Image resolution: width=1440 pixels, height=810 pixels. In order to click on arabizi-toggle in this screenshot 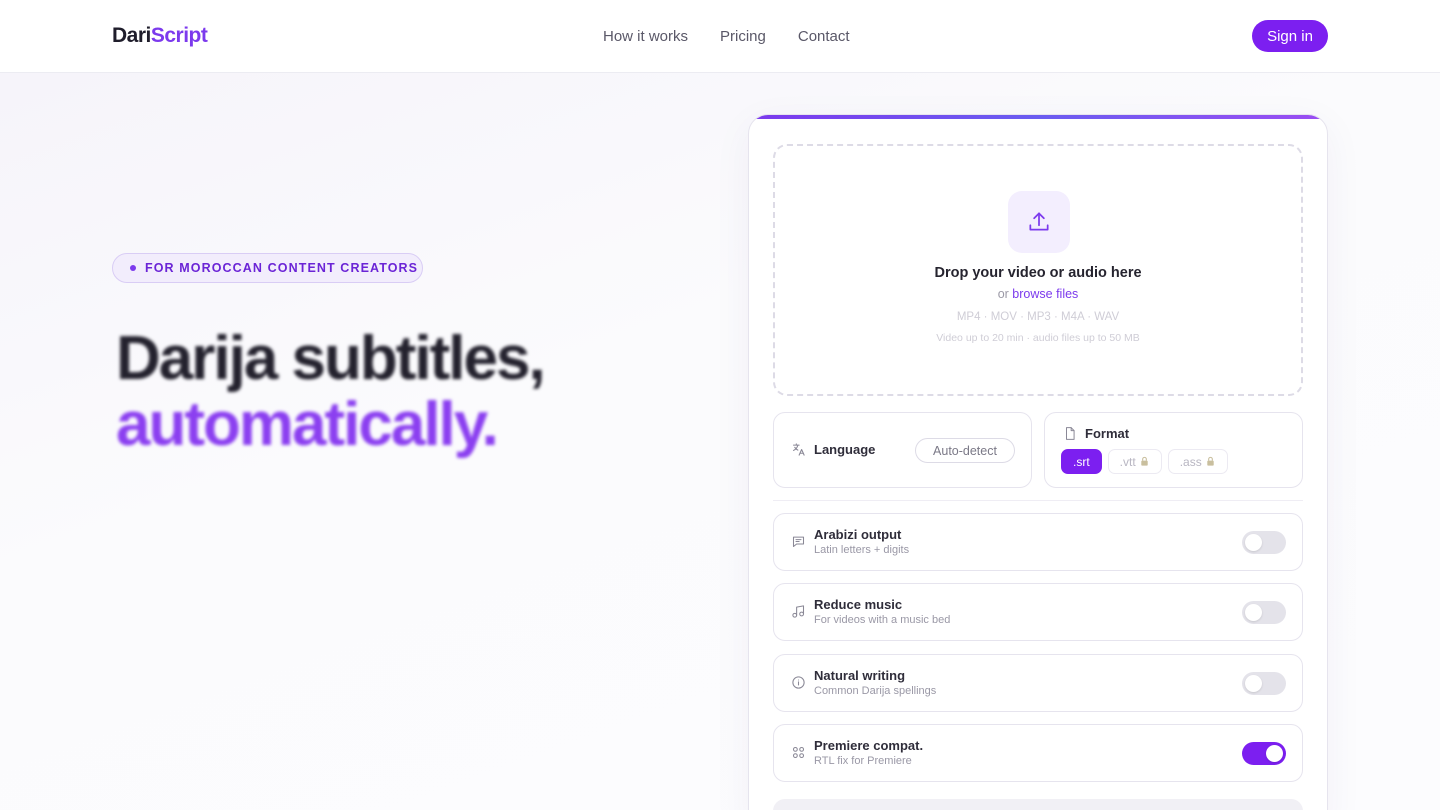, I will do `click(1264, 542)`.